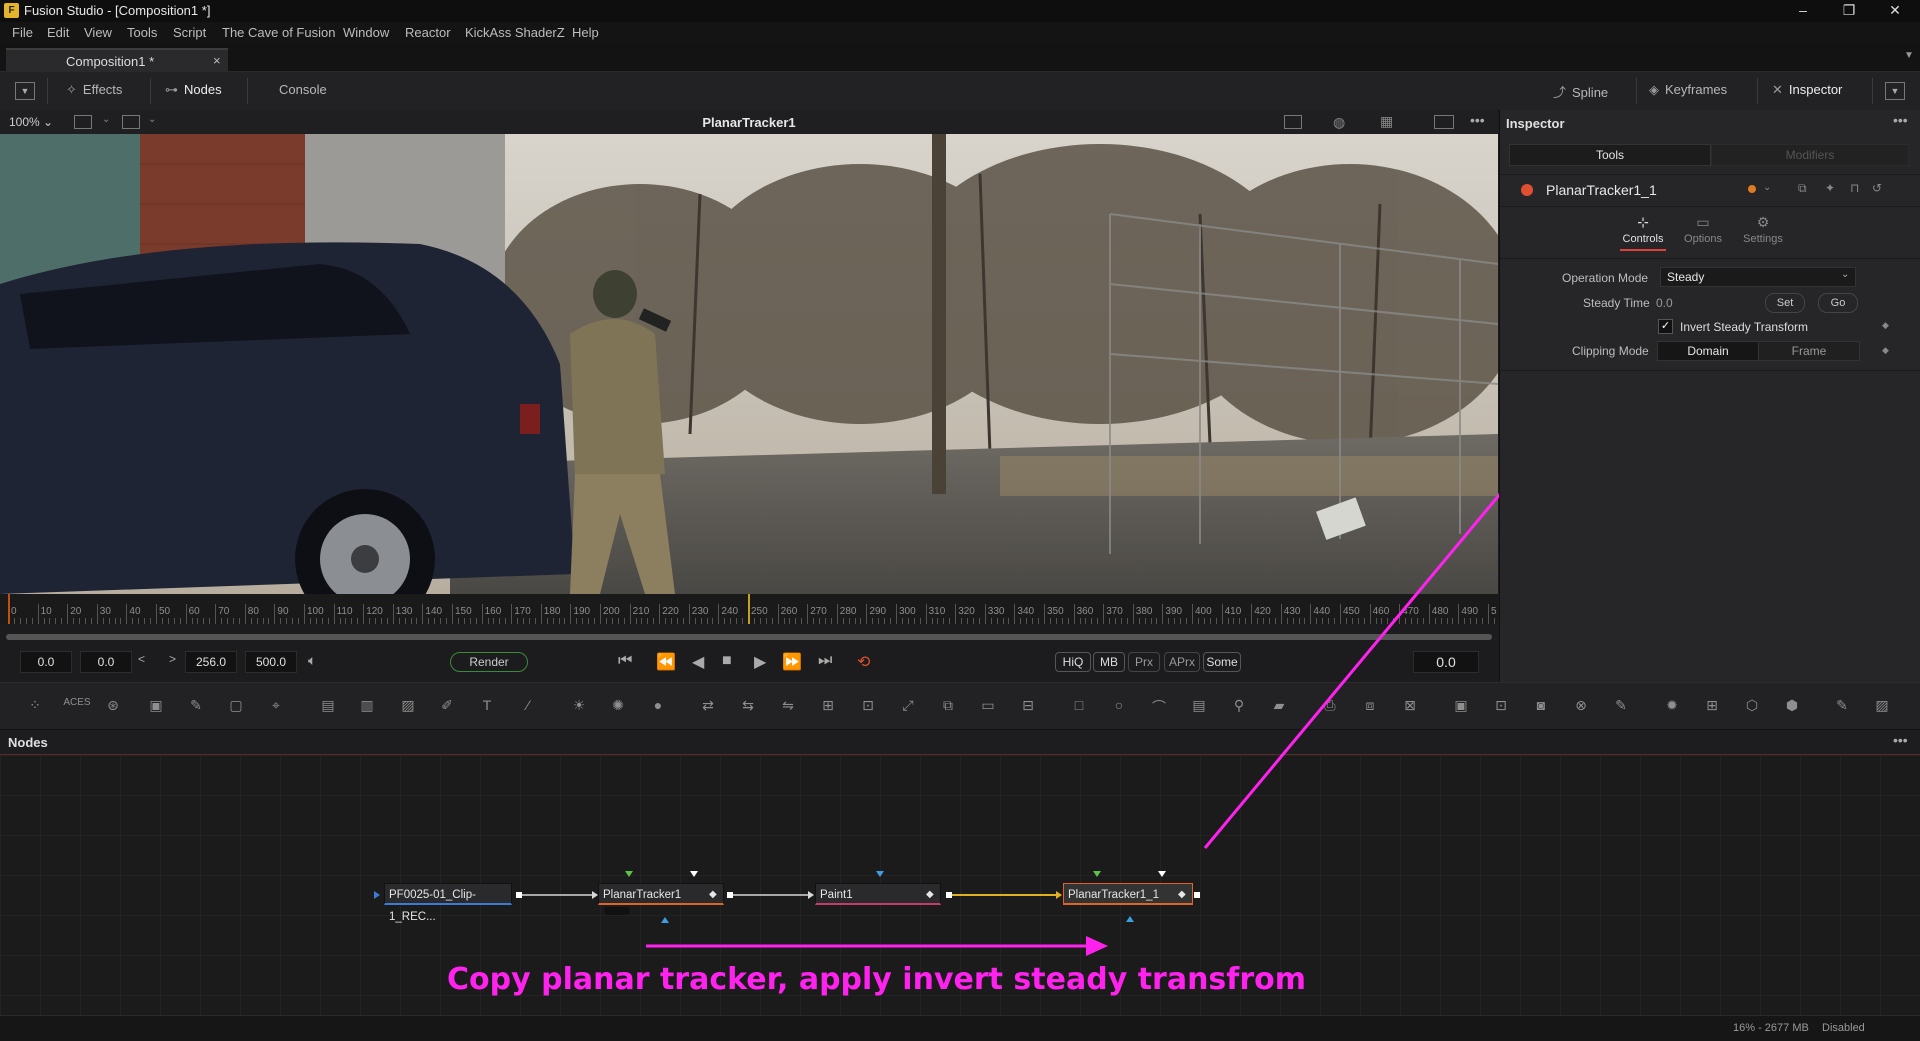 The image size is (1920, 1041). Describe the element at coordinates (1581, 706) in the screenshot. I see `merge-3d-tool-icon: ⊗` at that location.